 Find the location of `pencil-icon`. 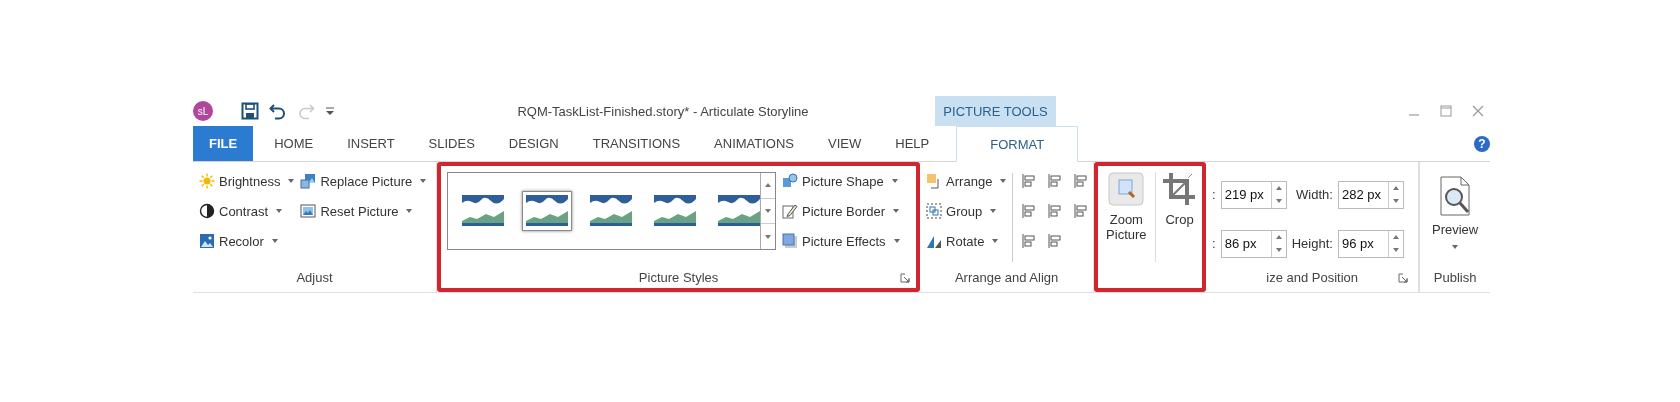

pencil-icon is located at coordinates (790, 211).